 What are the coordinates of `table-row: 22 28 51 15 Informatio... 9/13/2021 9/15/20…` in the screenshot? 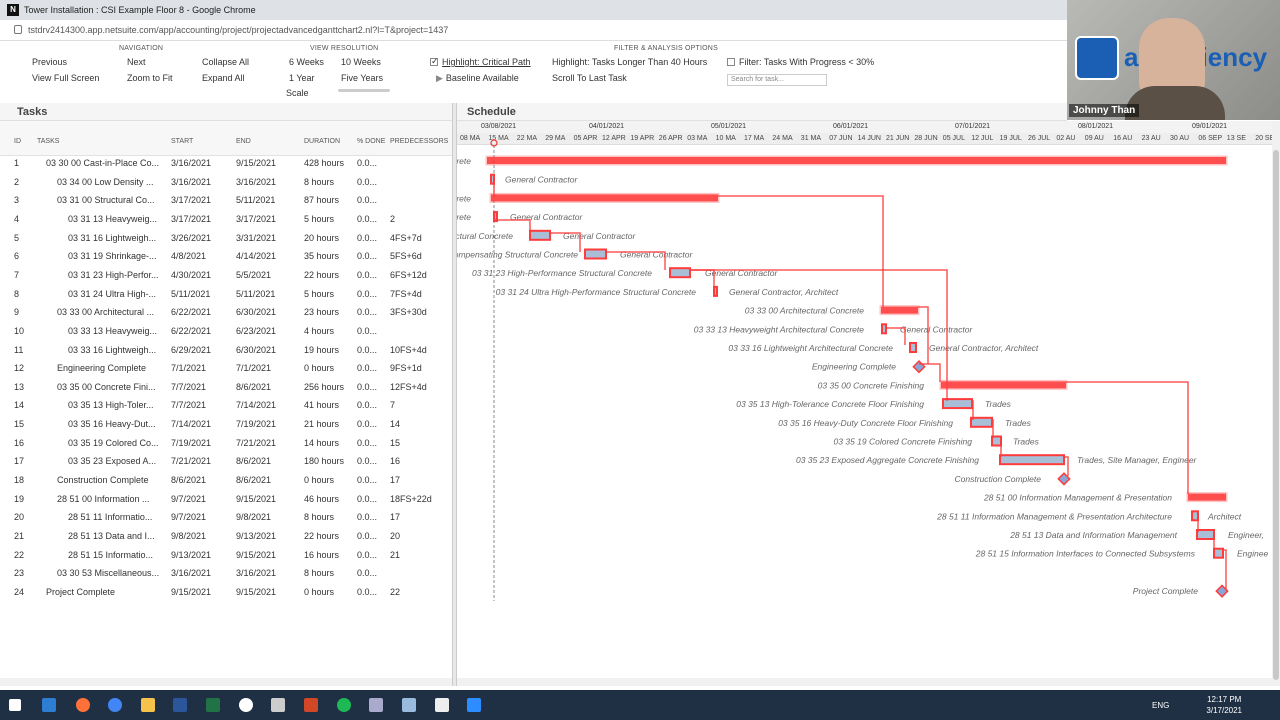 It's located at (226, 556).